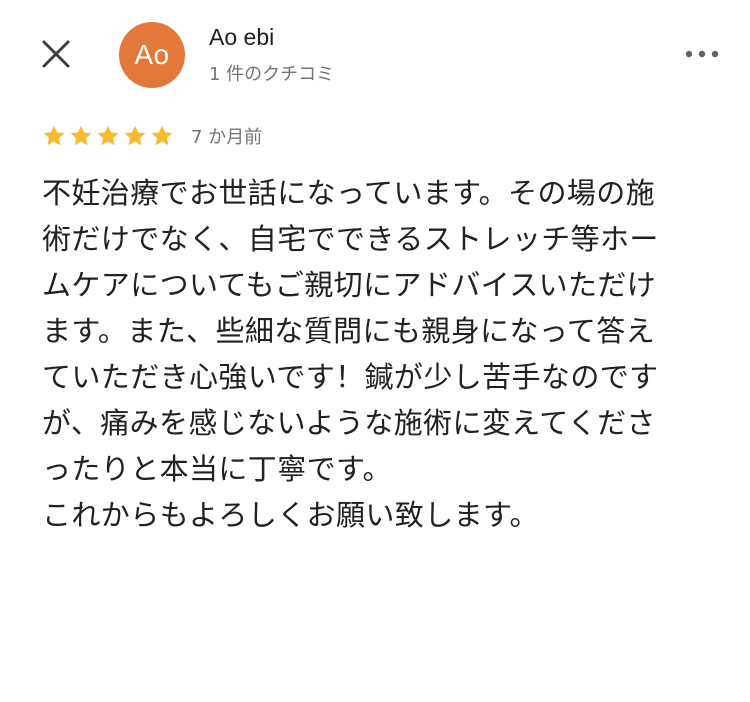  Describe the element at coordinates (227, 137) in the screenshot. I see `review-time: 7 か月前` at that location.